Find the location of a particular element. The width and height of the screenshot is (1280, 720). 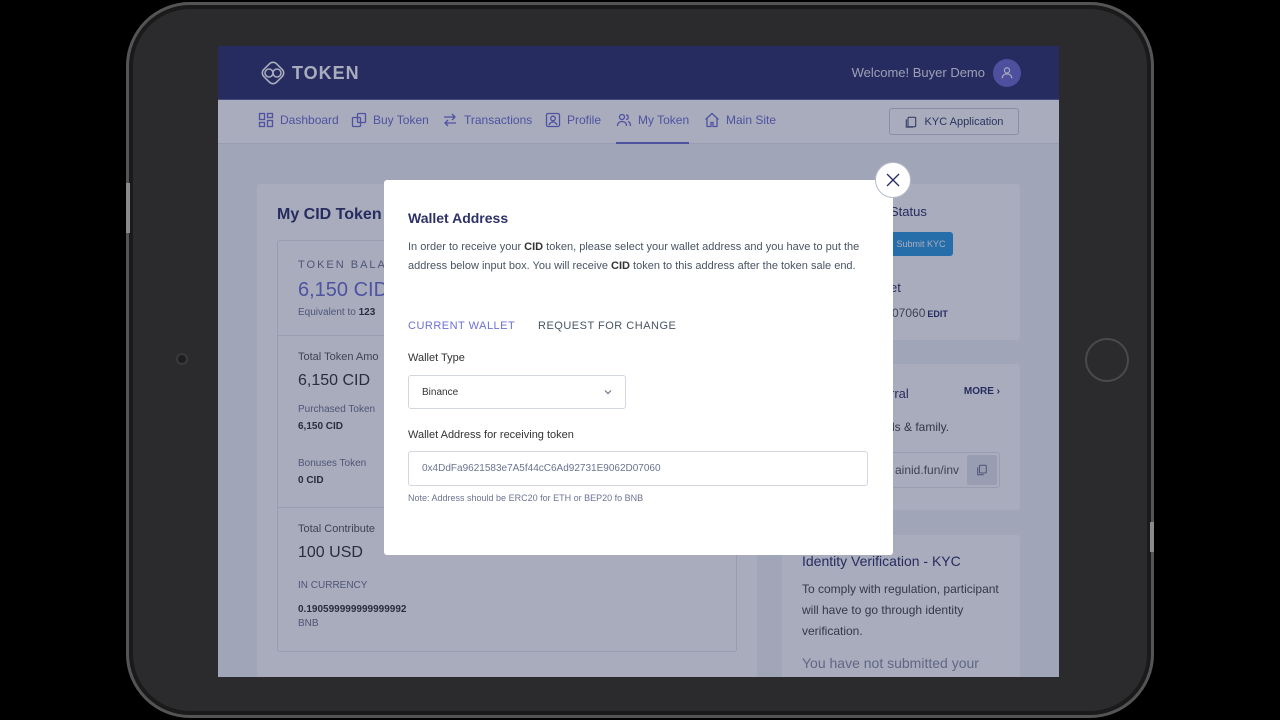

desc-part: In order to receive your is located at coordinates (466, 247).